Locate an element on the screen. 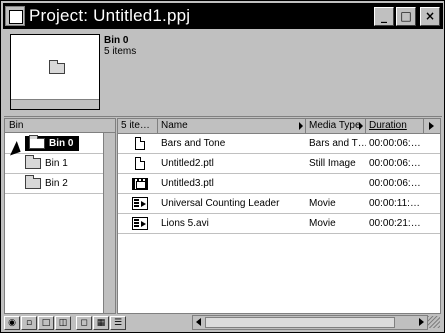 The width and height of the screenshot is (445, 333). column-header-media-type: Media Type is located at coordinates (336, 126).